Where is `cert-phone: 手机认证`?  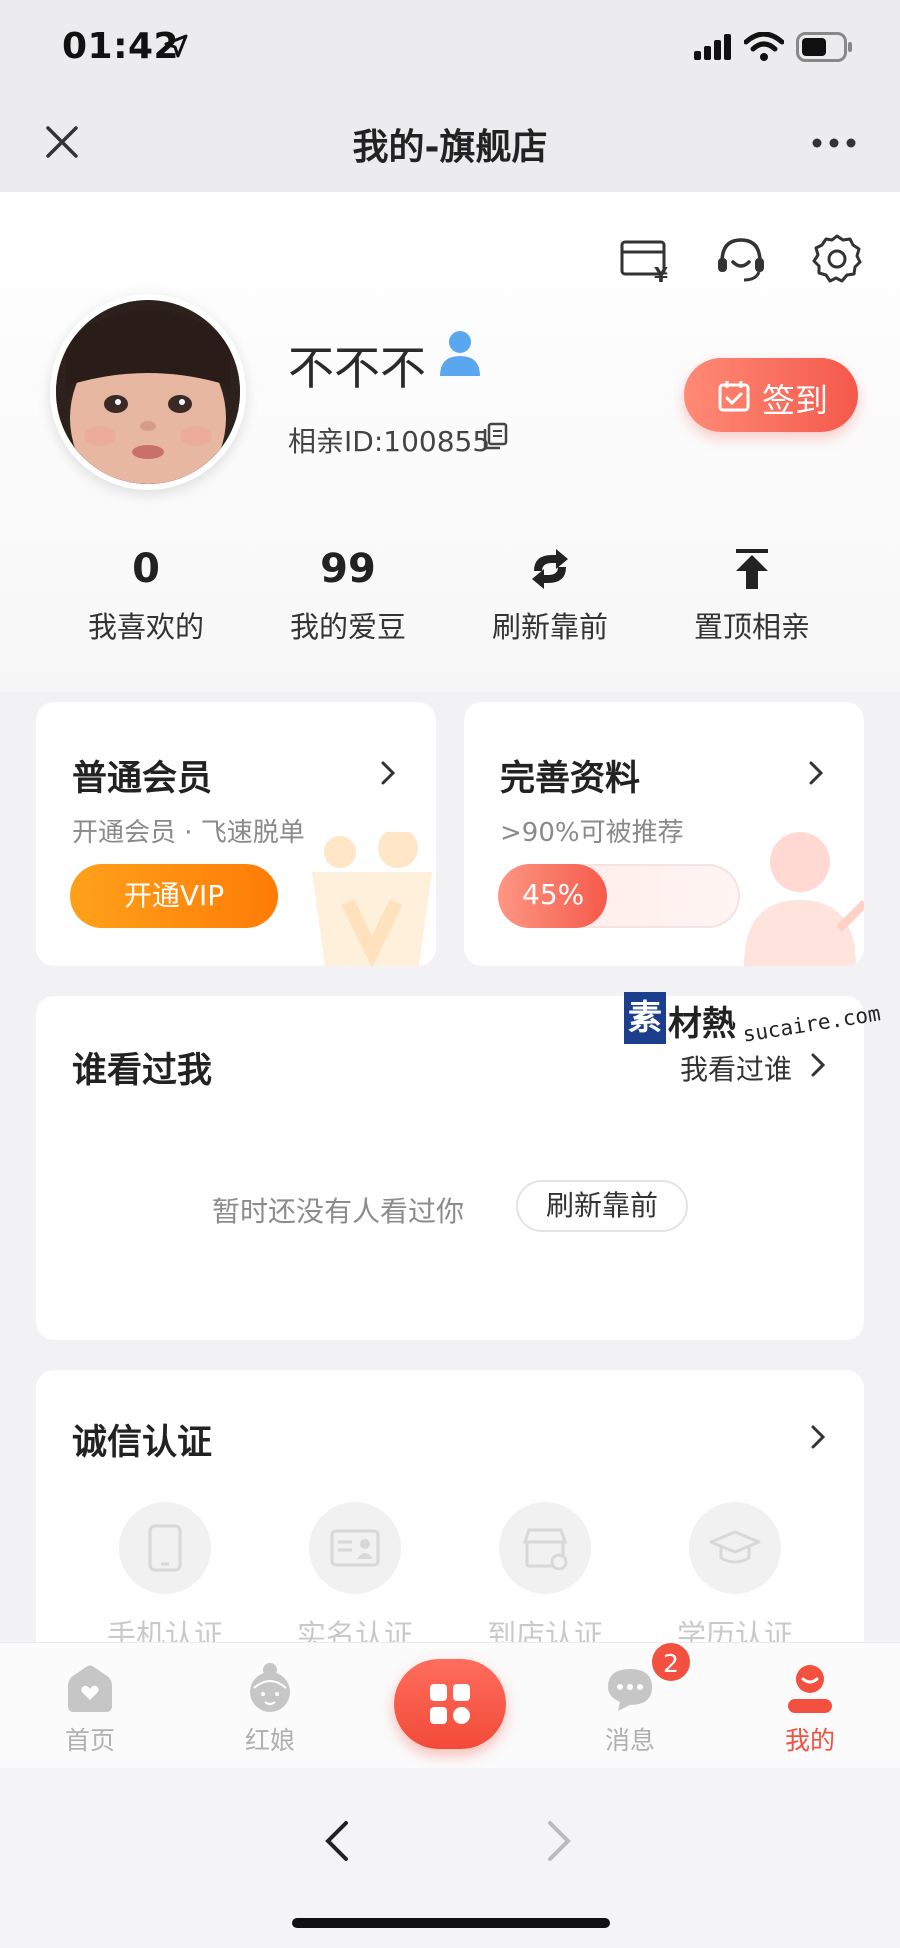
cert-phone: 手机认证 is located at coordinates (165, 1578).